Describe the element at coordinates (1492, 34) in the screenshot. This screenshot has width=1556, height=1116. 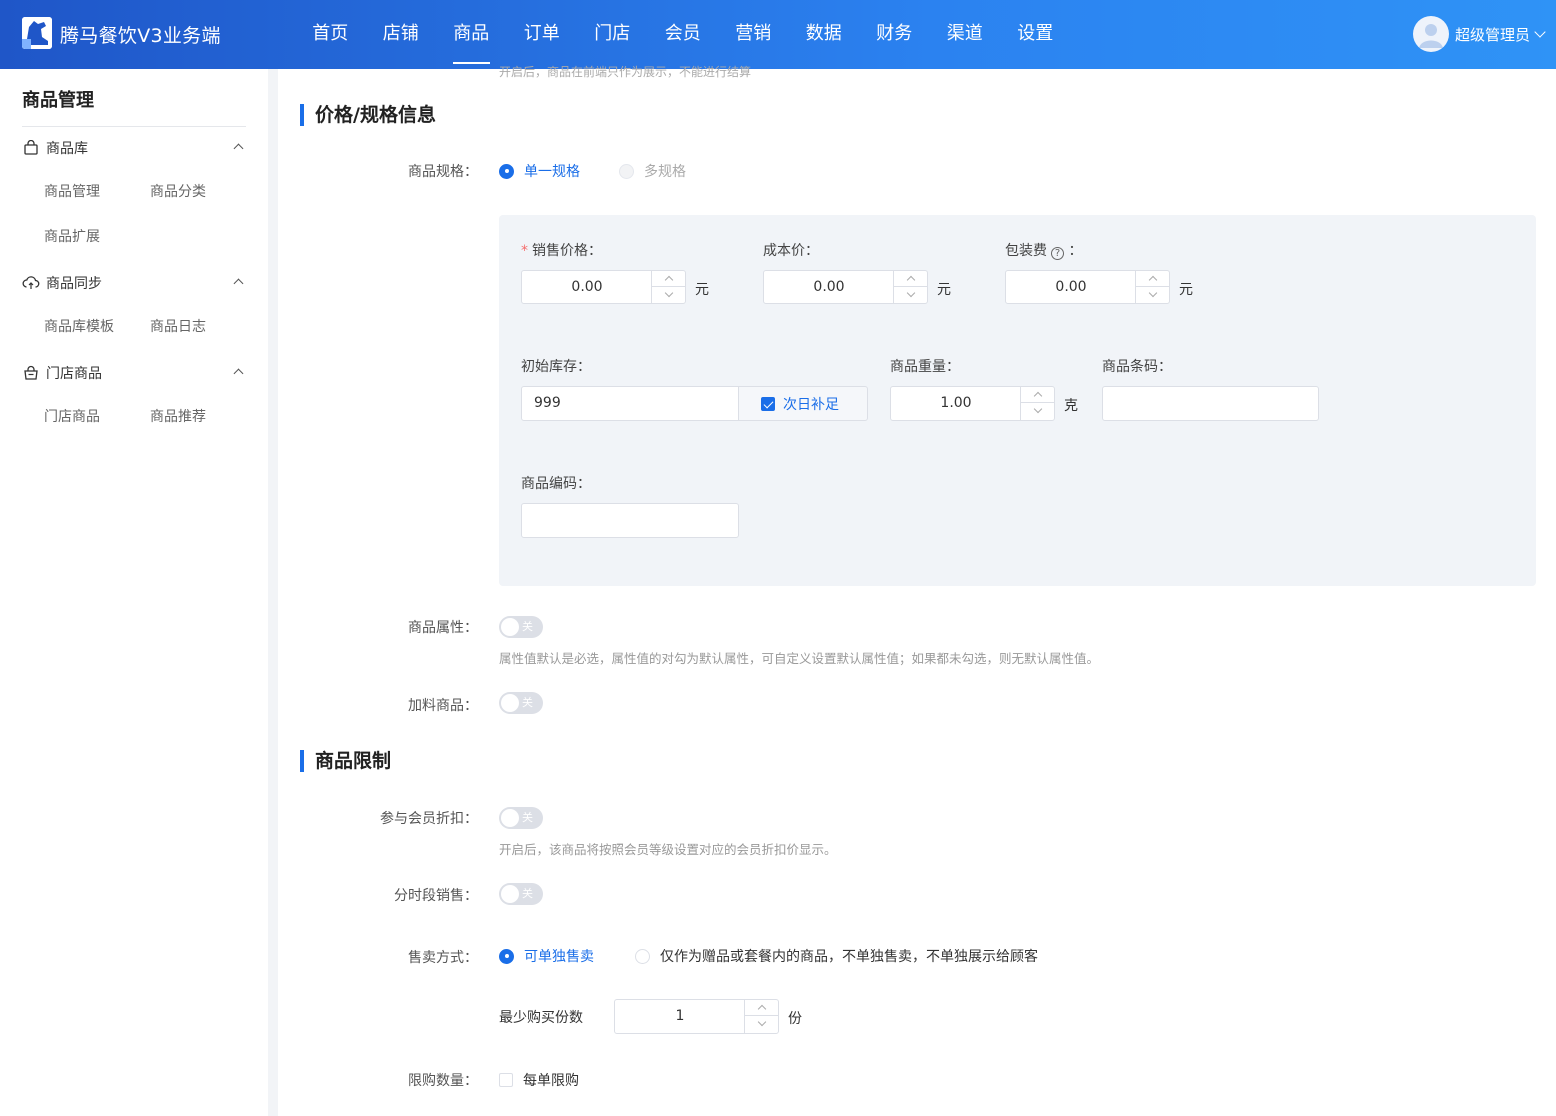
I see `user-name: 超级管理员` at that location.